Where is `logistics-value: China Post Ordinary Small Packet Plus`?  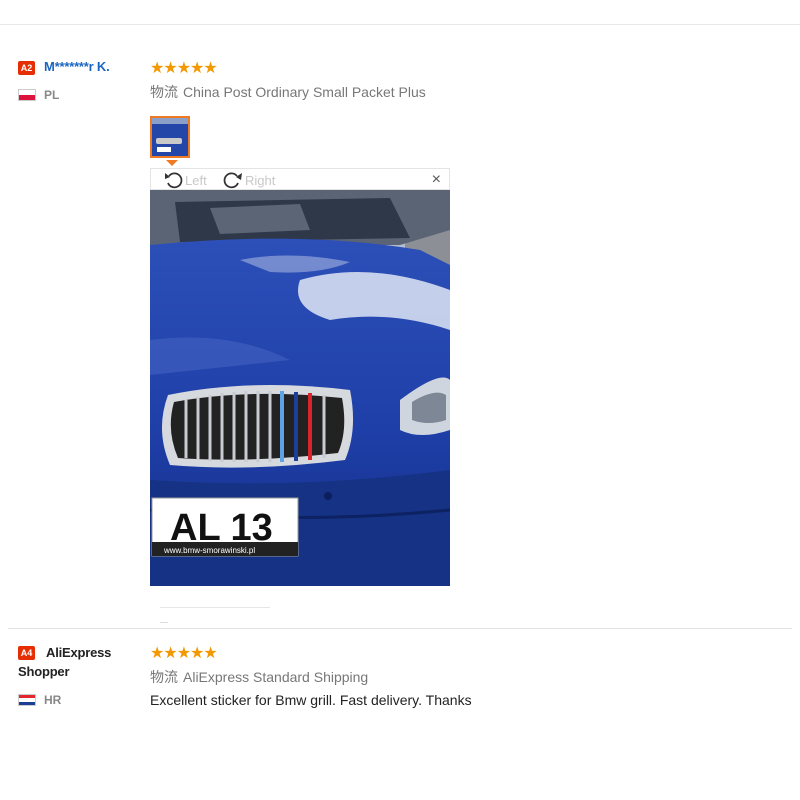
logistics-value: China Post Ordinary Small Packet Plus is located at coordinates (304, 92).